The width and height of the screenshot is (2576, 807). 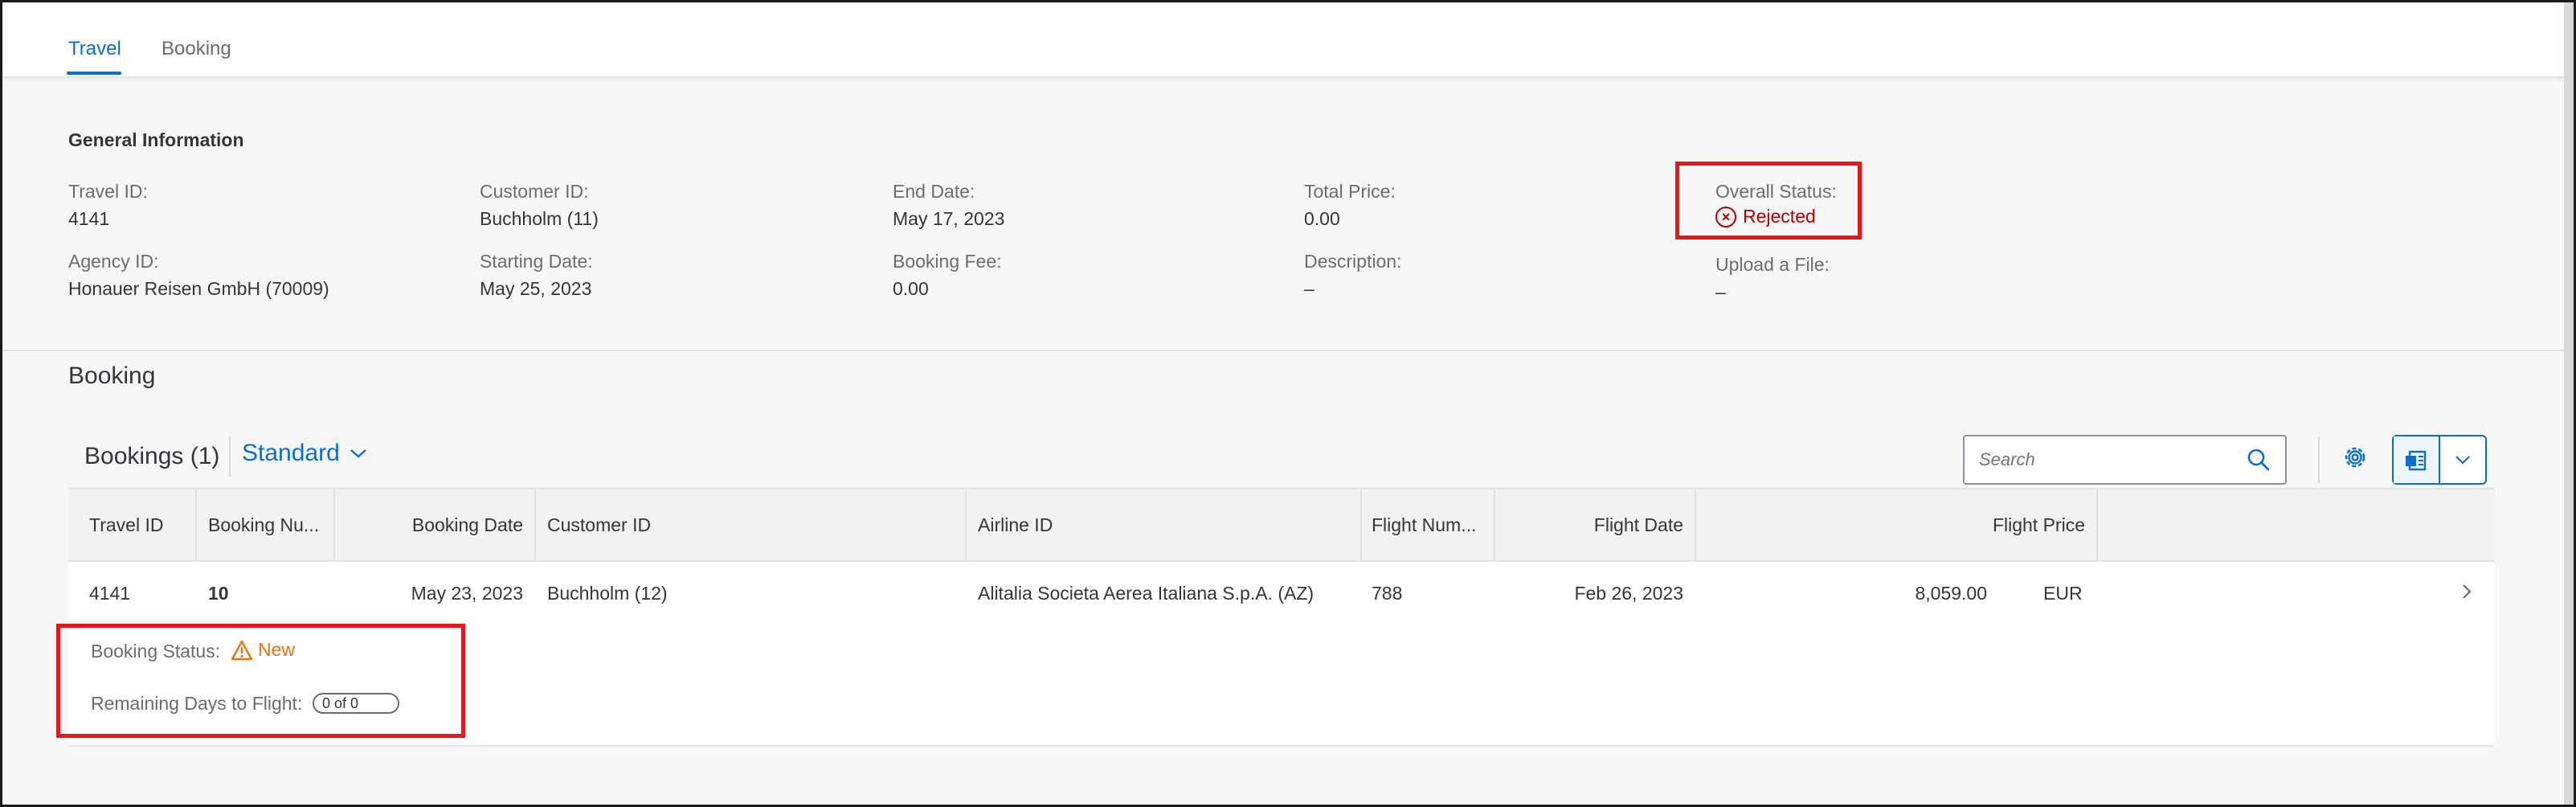 I want to click on general-information-title: General Information, so click(x=156, y=139).